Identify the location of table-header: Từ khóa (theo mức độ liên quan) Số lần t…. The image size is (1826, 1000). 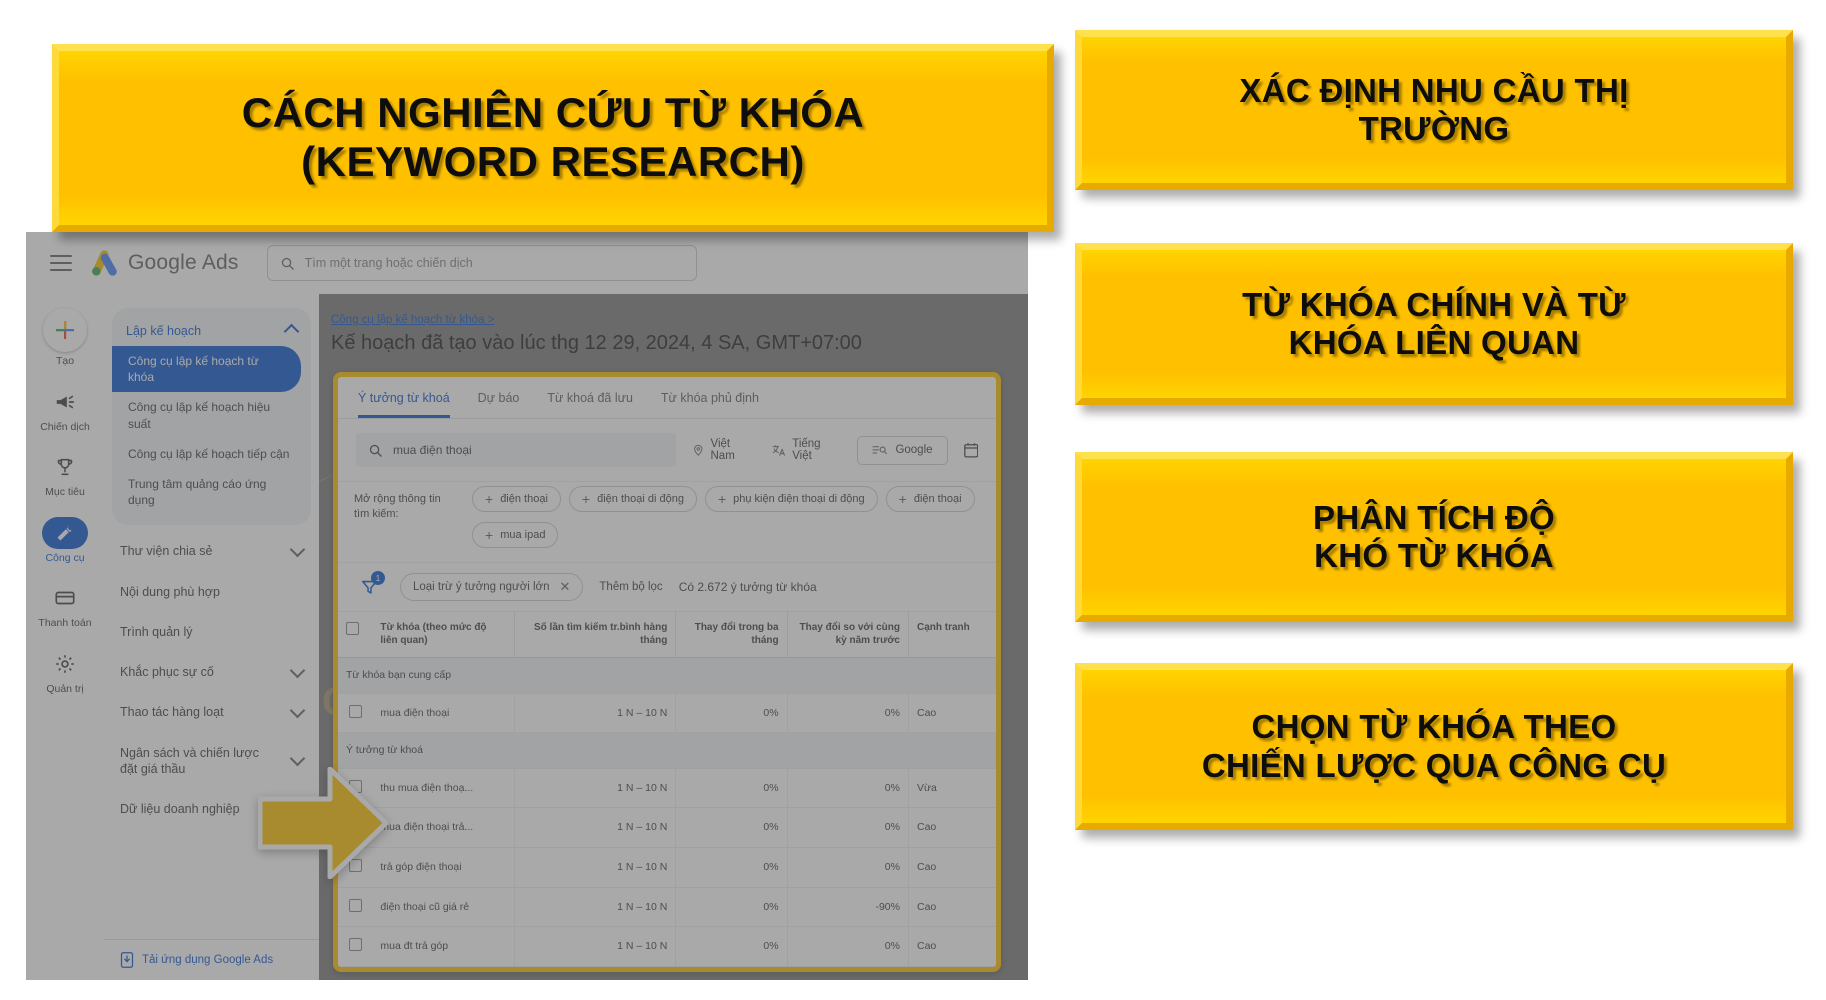
(667, 635).